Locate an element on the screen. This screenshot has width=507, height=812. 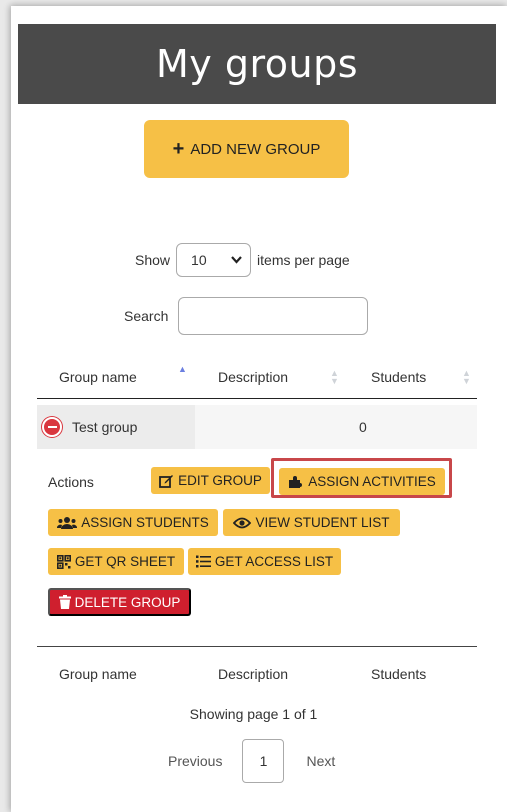
column-header-group-name: Group name is located at coordinates (98, 377).